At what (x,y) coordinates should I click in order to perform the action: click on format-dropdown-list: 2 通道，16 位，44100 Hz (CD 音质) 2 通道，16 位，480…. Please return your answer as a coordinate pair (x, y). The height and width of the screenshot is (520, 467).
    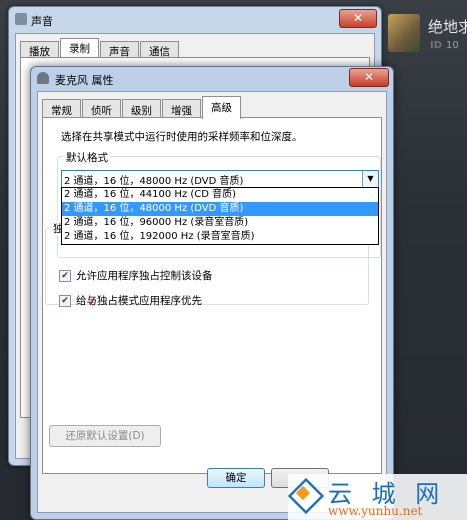
    Looking at the image, I should click on (220, 216).